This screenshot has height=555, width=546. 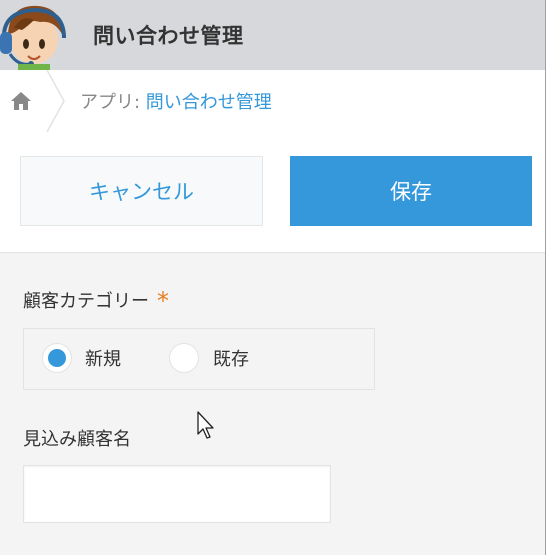 I want to click on breadcrumb-separator, so click(x=56, y=101).